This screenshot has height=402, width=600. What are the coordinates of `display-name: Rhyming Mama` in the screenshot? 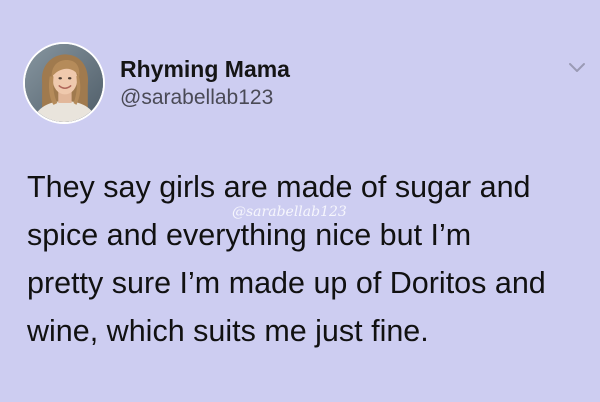 It's located at (205, 69).